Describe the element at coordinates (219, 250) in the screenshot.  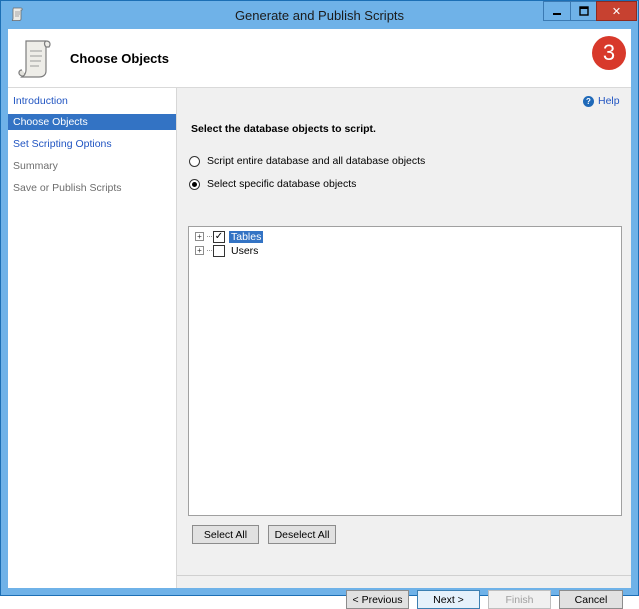
I see `users-checkbox` at that location.